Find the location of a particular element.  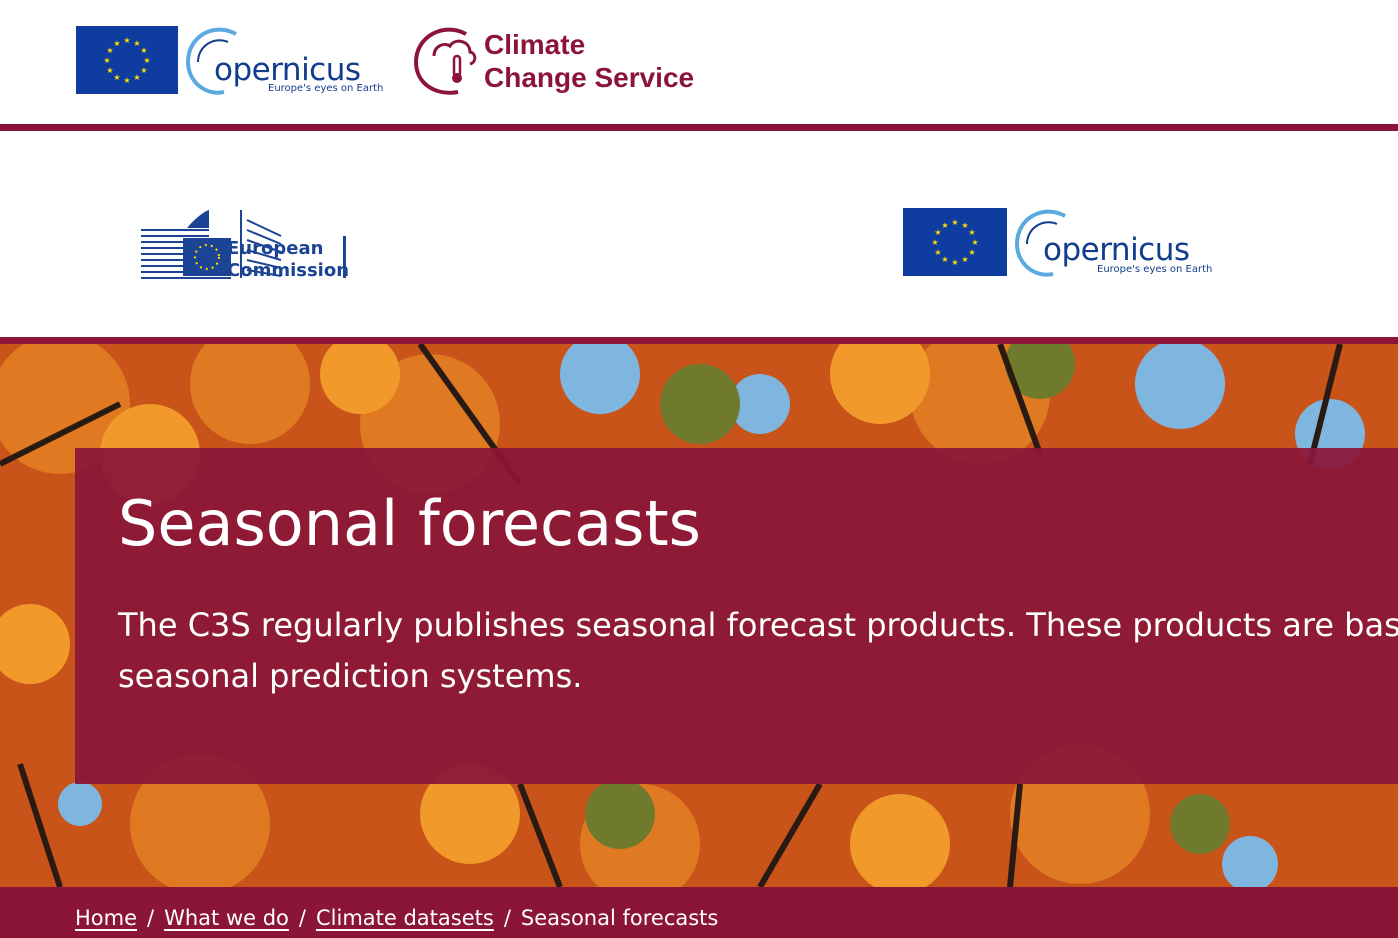

european-commission-text: European Commission is located at coordinates (288, 260).